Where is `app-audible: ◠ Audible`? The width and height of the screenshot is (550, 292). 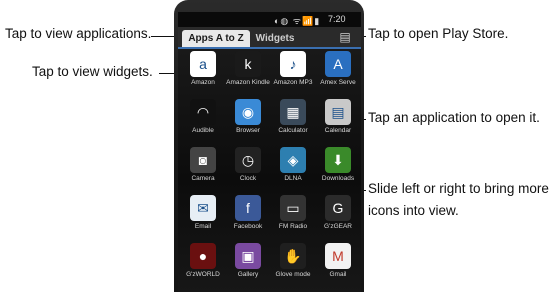 app-audible: ◠ Audible is located at coordinates (203, 123).